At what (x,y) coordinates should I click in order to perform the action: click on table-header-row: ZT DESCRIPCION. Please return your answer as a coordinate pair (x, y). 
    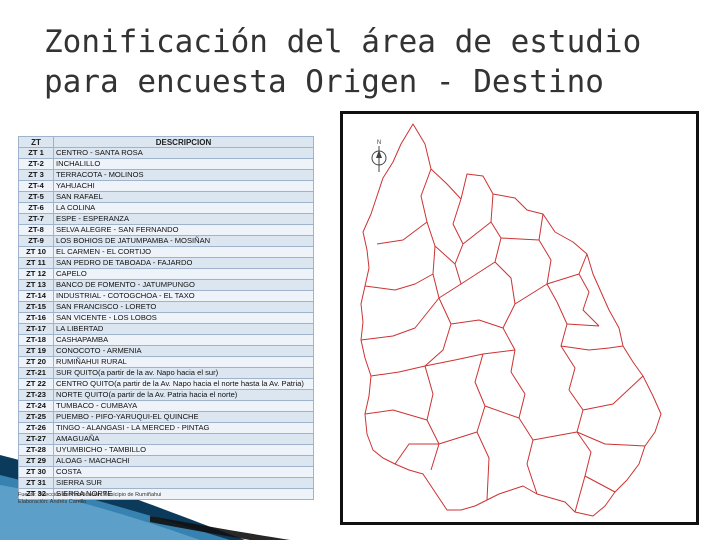
    Looking at the image, I should click on (166, 142).